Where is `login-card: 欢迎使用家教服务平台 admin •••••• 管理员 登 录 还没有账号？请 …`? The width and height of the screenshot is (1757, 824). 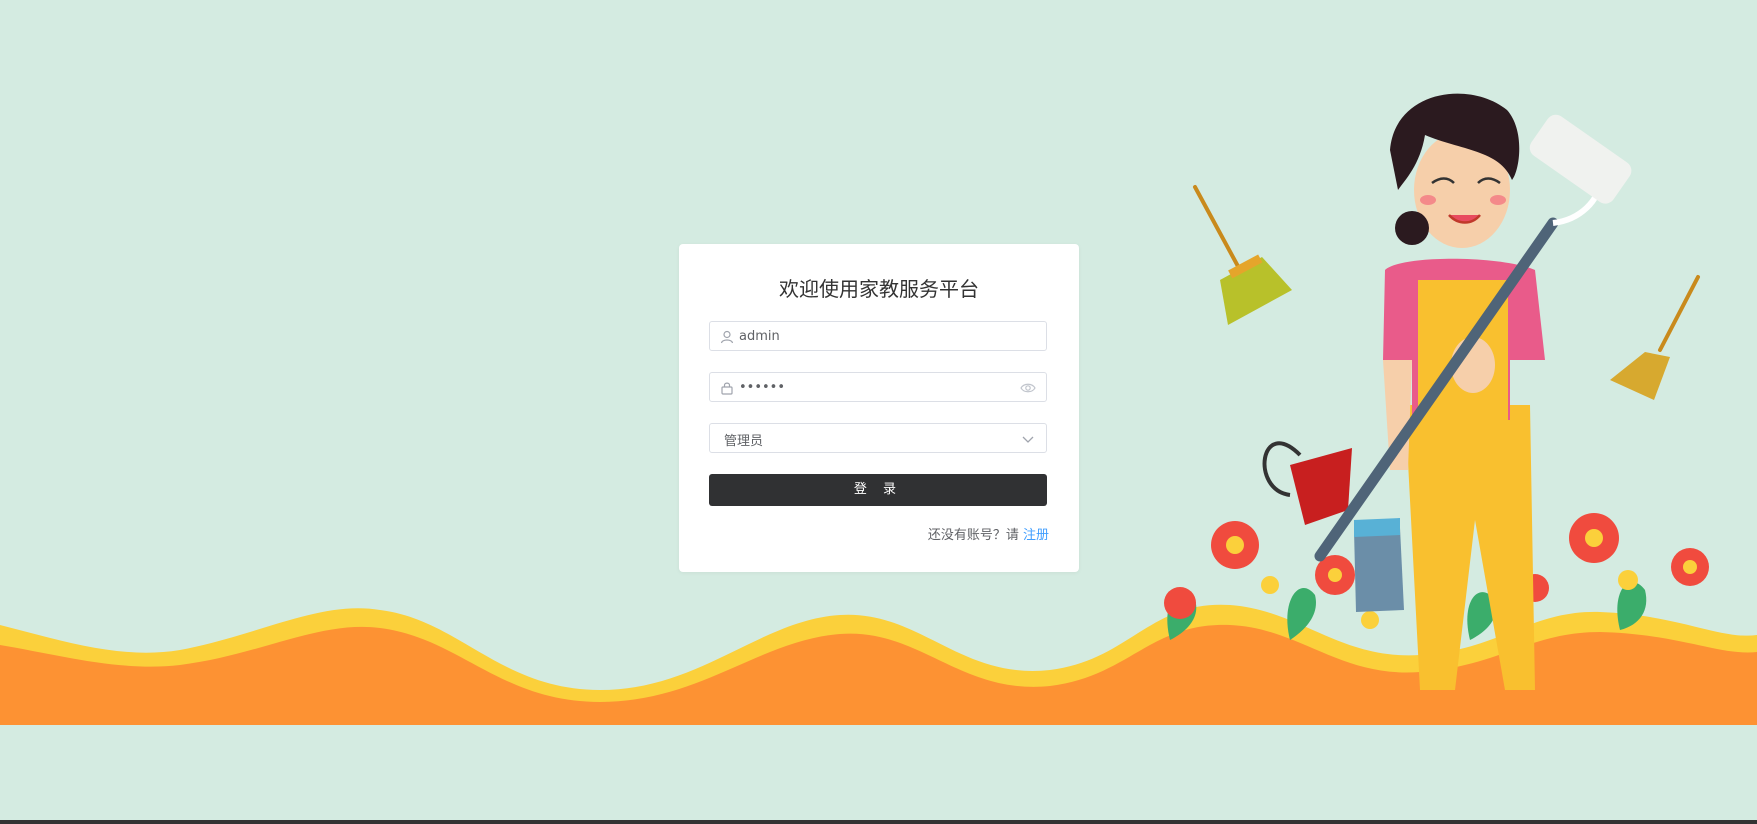 login-card: 欢迎使用家教服务平台 admin •••••• 管理员 登 录 还没有账号？请 … is located at coordinates (879, 408).